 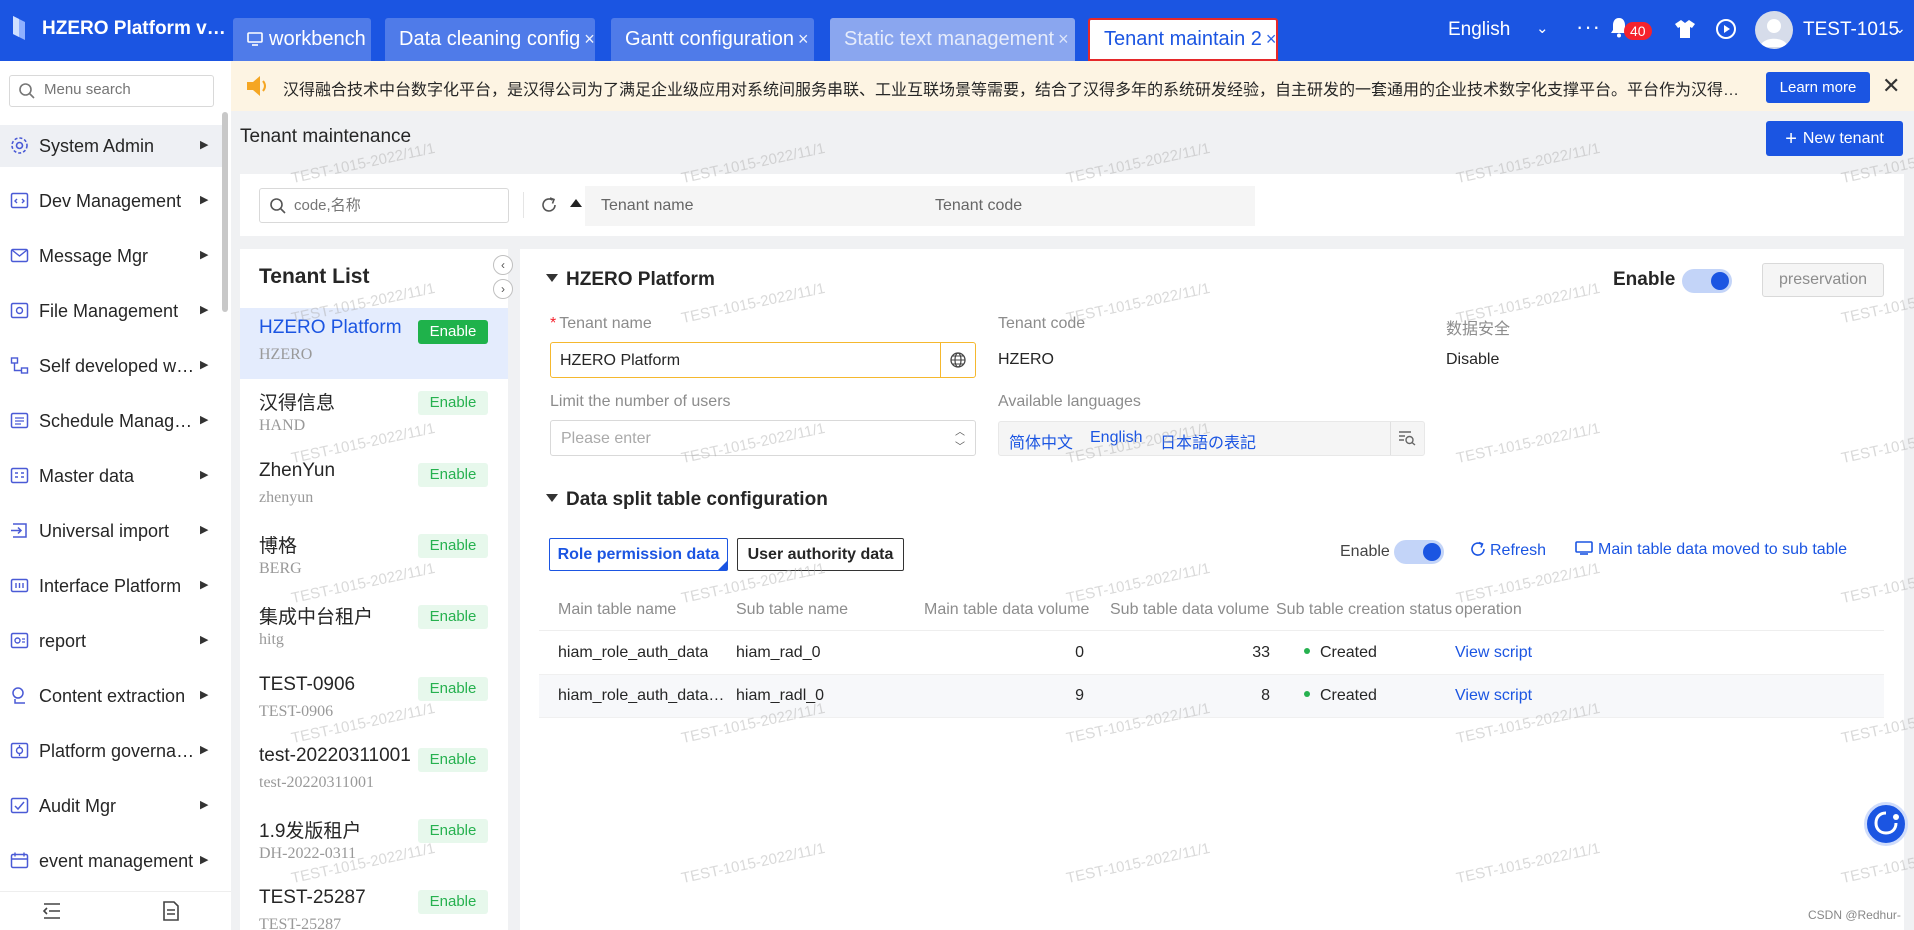 What do you see at coordinates (712, 39) in the screenshot?
I see `tab-gantt-configuration: Gantt configuration ×` at bounding box center [712, 39].